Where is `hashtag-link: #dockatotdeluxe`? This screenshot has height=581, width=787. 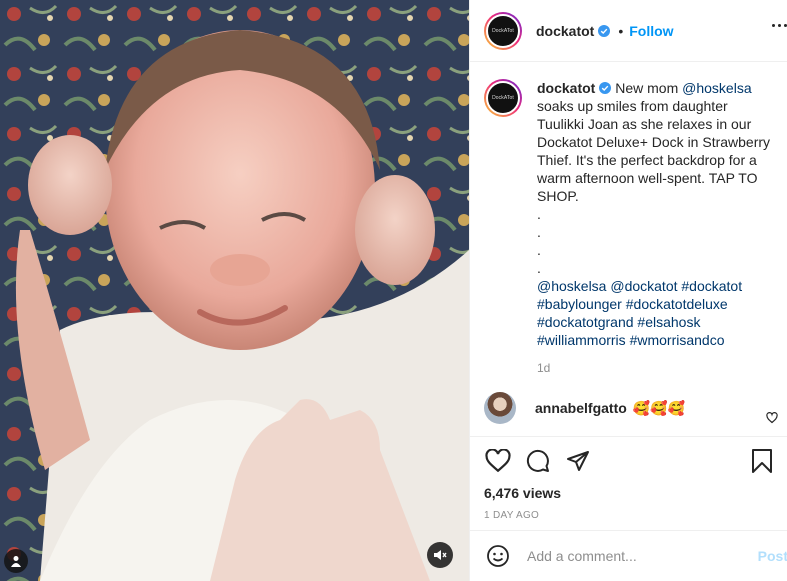 hashtag-link: #dockatotdeluxe is located at coordinates (677, 304).